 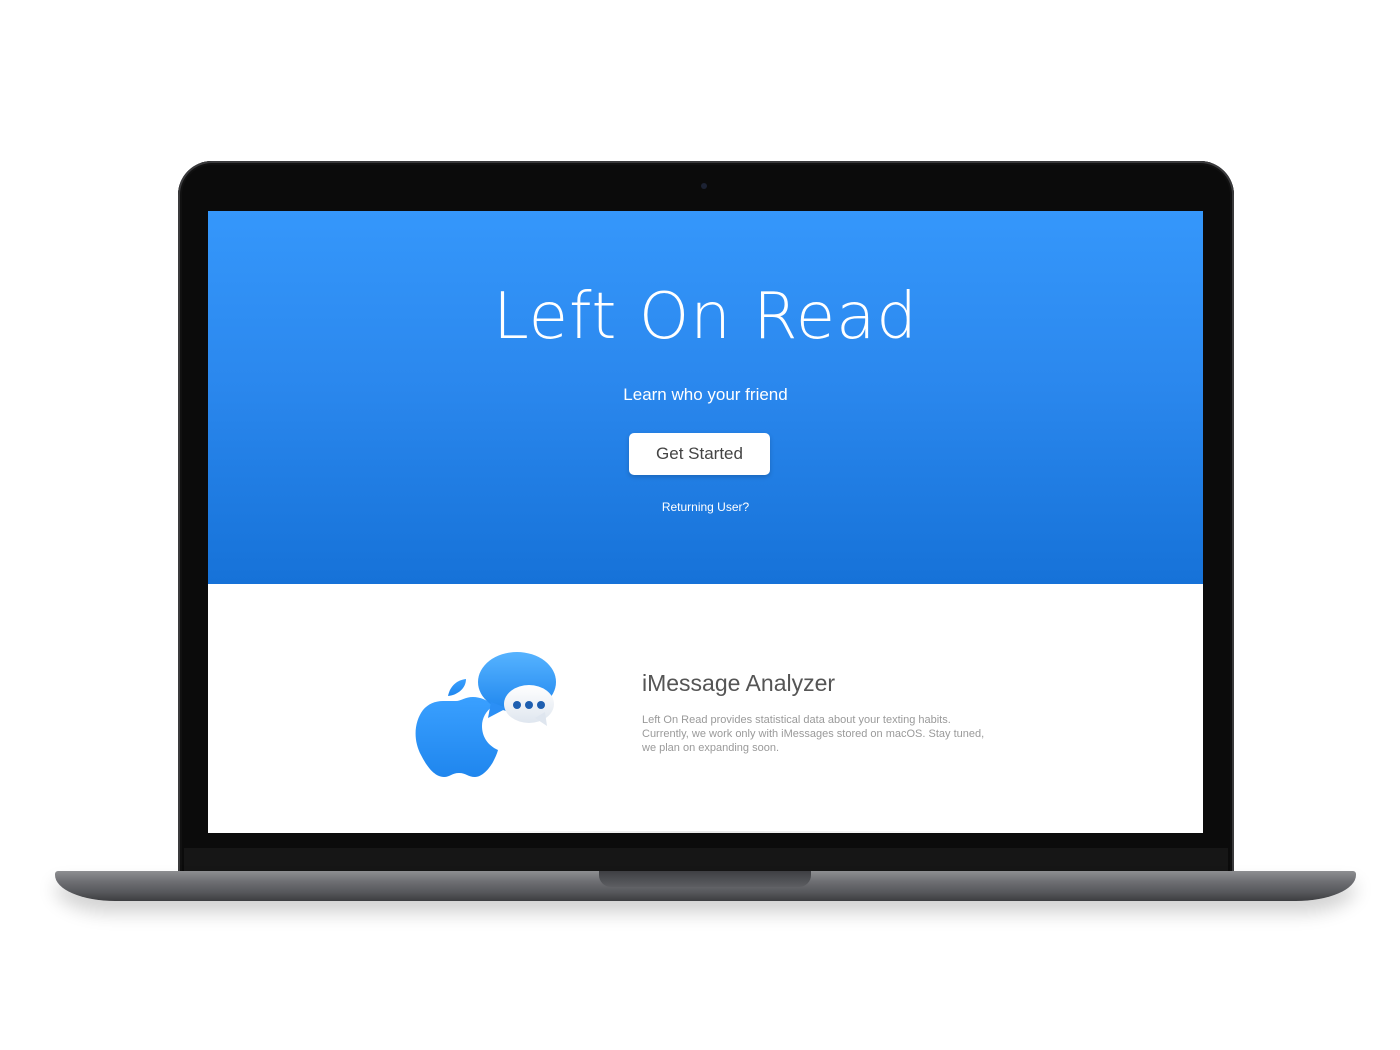 What do you see at coordinates (705, 832) in the screenshot?
I see `screen-bottom-edge` at bounding box center [705, 832].